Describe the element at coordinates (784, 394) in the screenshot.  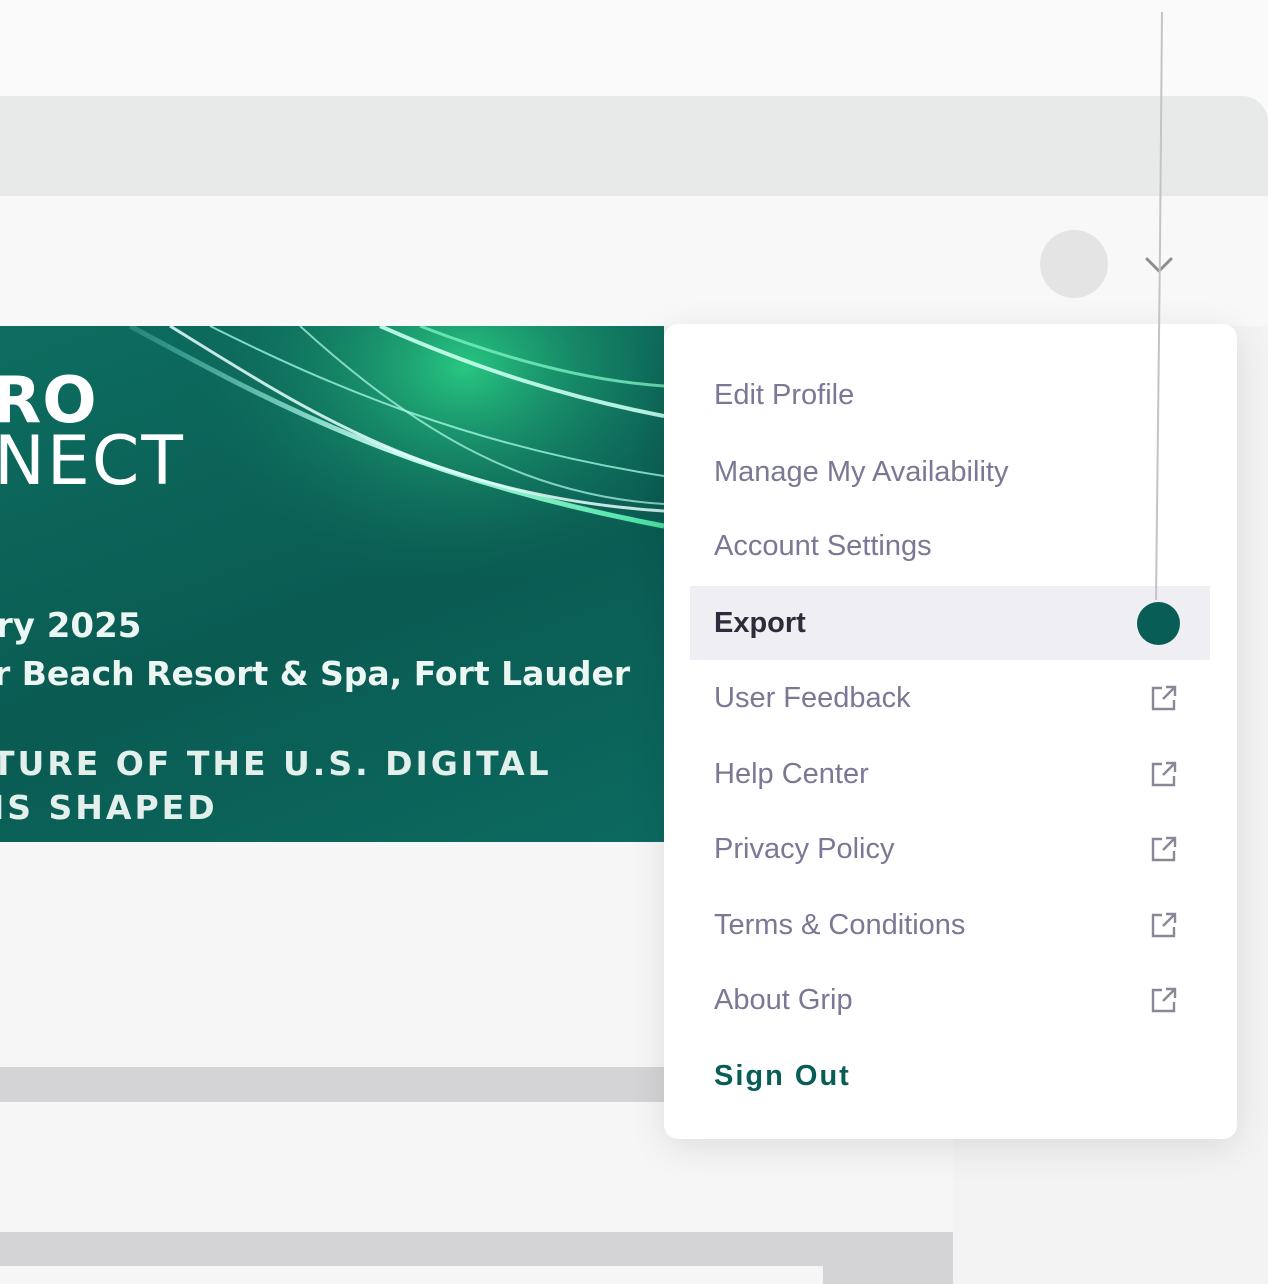
I see `menu-item-label: Edit Profile` at that location.